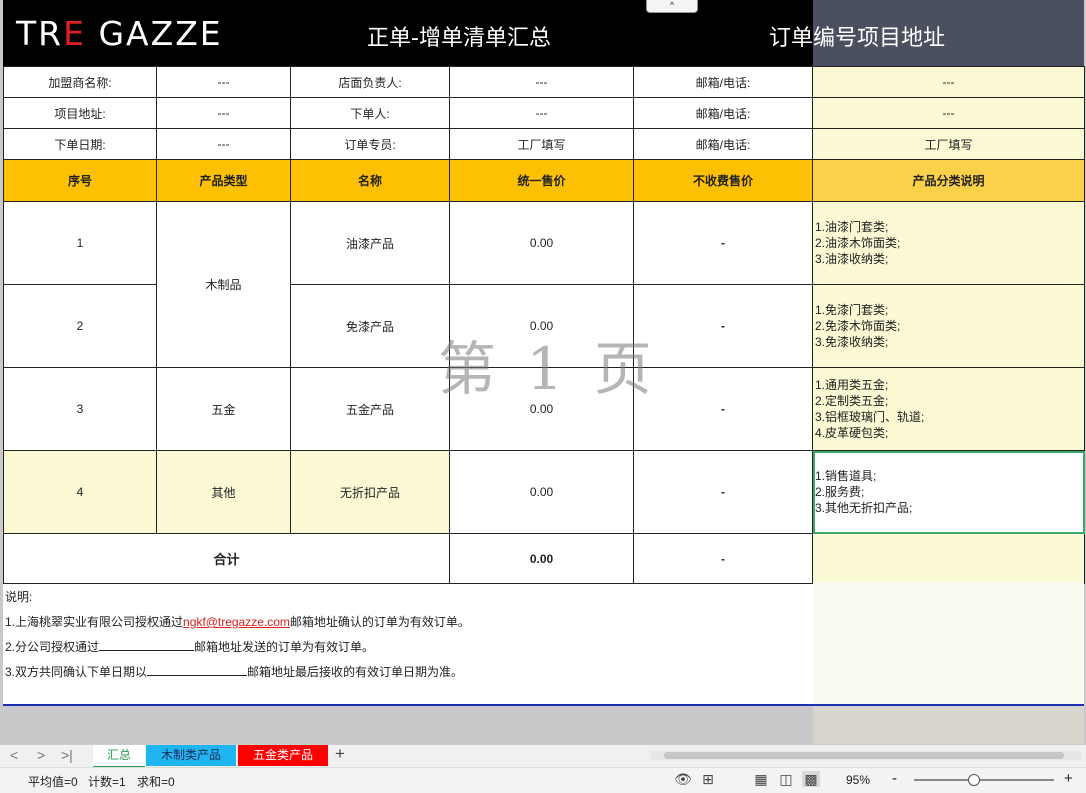 The image size is (1086, 793). What do you see at coordinates (53, 782) in the screenshot?
I see `status-average: 平均值=0` at bounding box center [53, 782].